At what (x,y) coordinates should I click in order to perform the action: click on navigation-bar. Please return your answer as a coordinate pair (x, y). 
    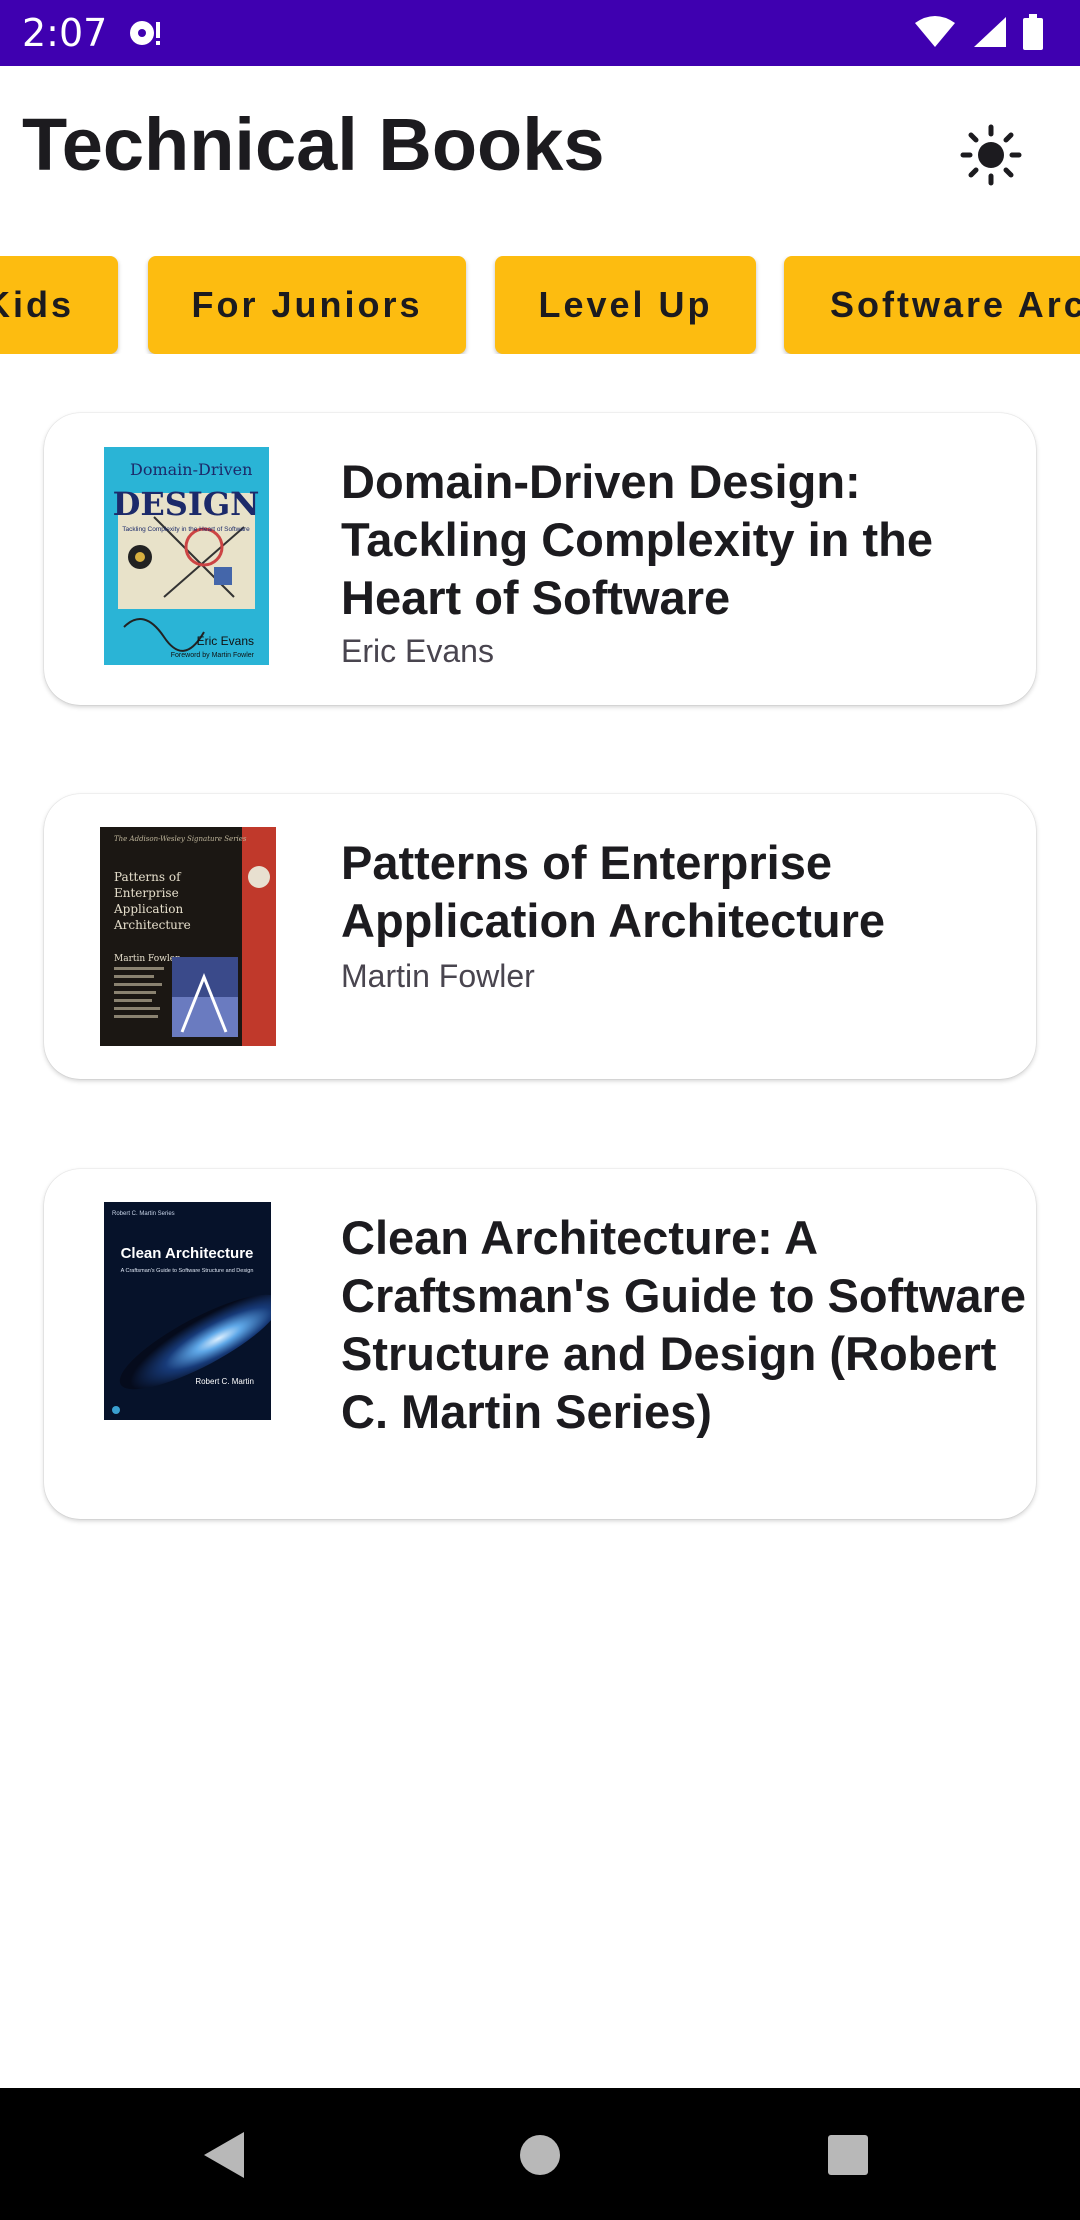
    Looking at the image, I should click on (540, 2154).